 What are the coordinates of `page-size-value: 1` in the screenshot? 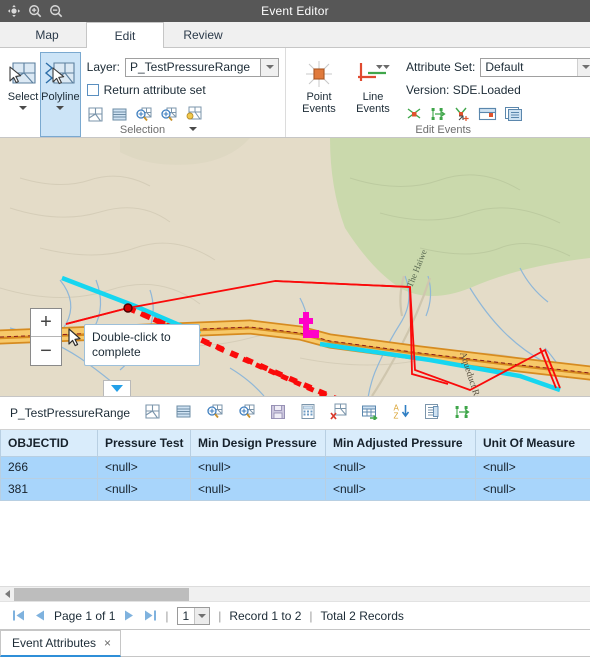 It's located at (186, 616).